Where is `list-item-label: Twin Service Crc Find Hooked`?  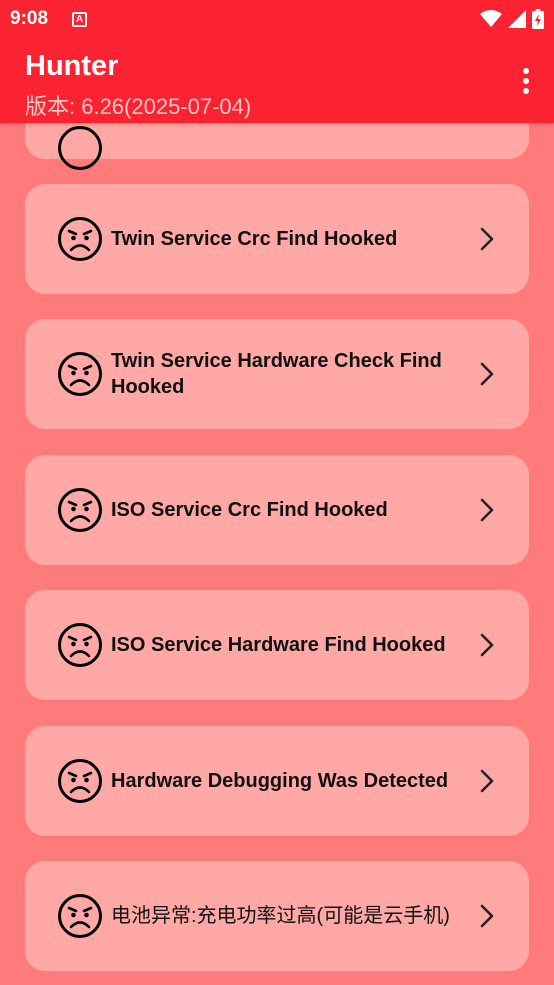
list-item-label: Twin Service Crc Find Hooked is located at coordinates (254, 239).